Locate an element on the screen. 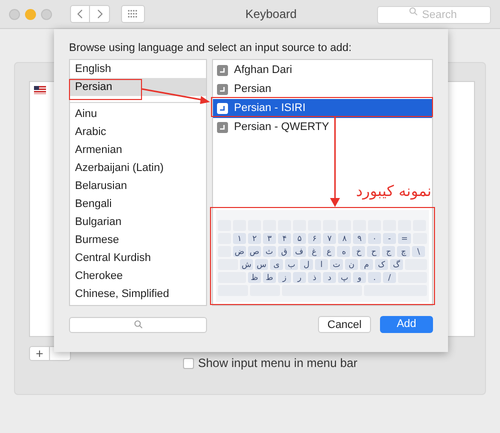  keyboard-key: ی is located at coordinates (276, 264).